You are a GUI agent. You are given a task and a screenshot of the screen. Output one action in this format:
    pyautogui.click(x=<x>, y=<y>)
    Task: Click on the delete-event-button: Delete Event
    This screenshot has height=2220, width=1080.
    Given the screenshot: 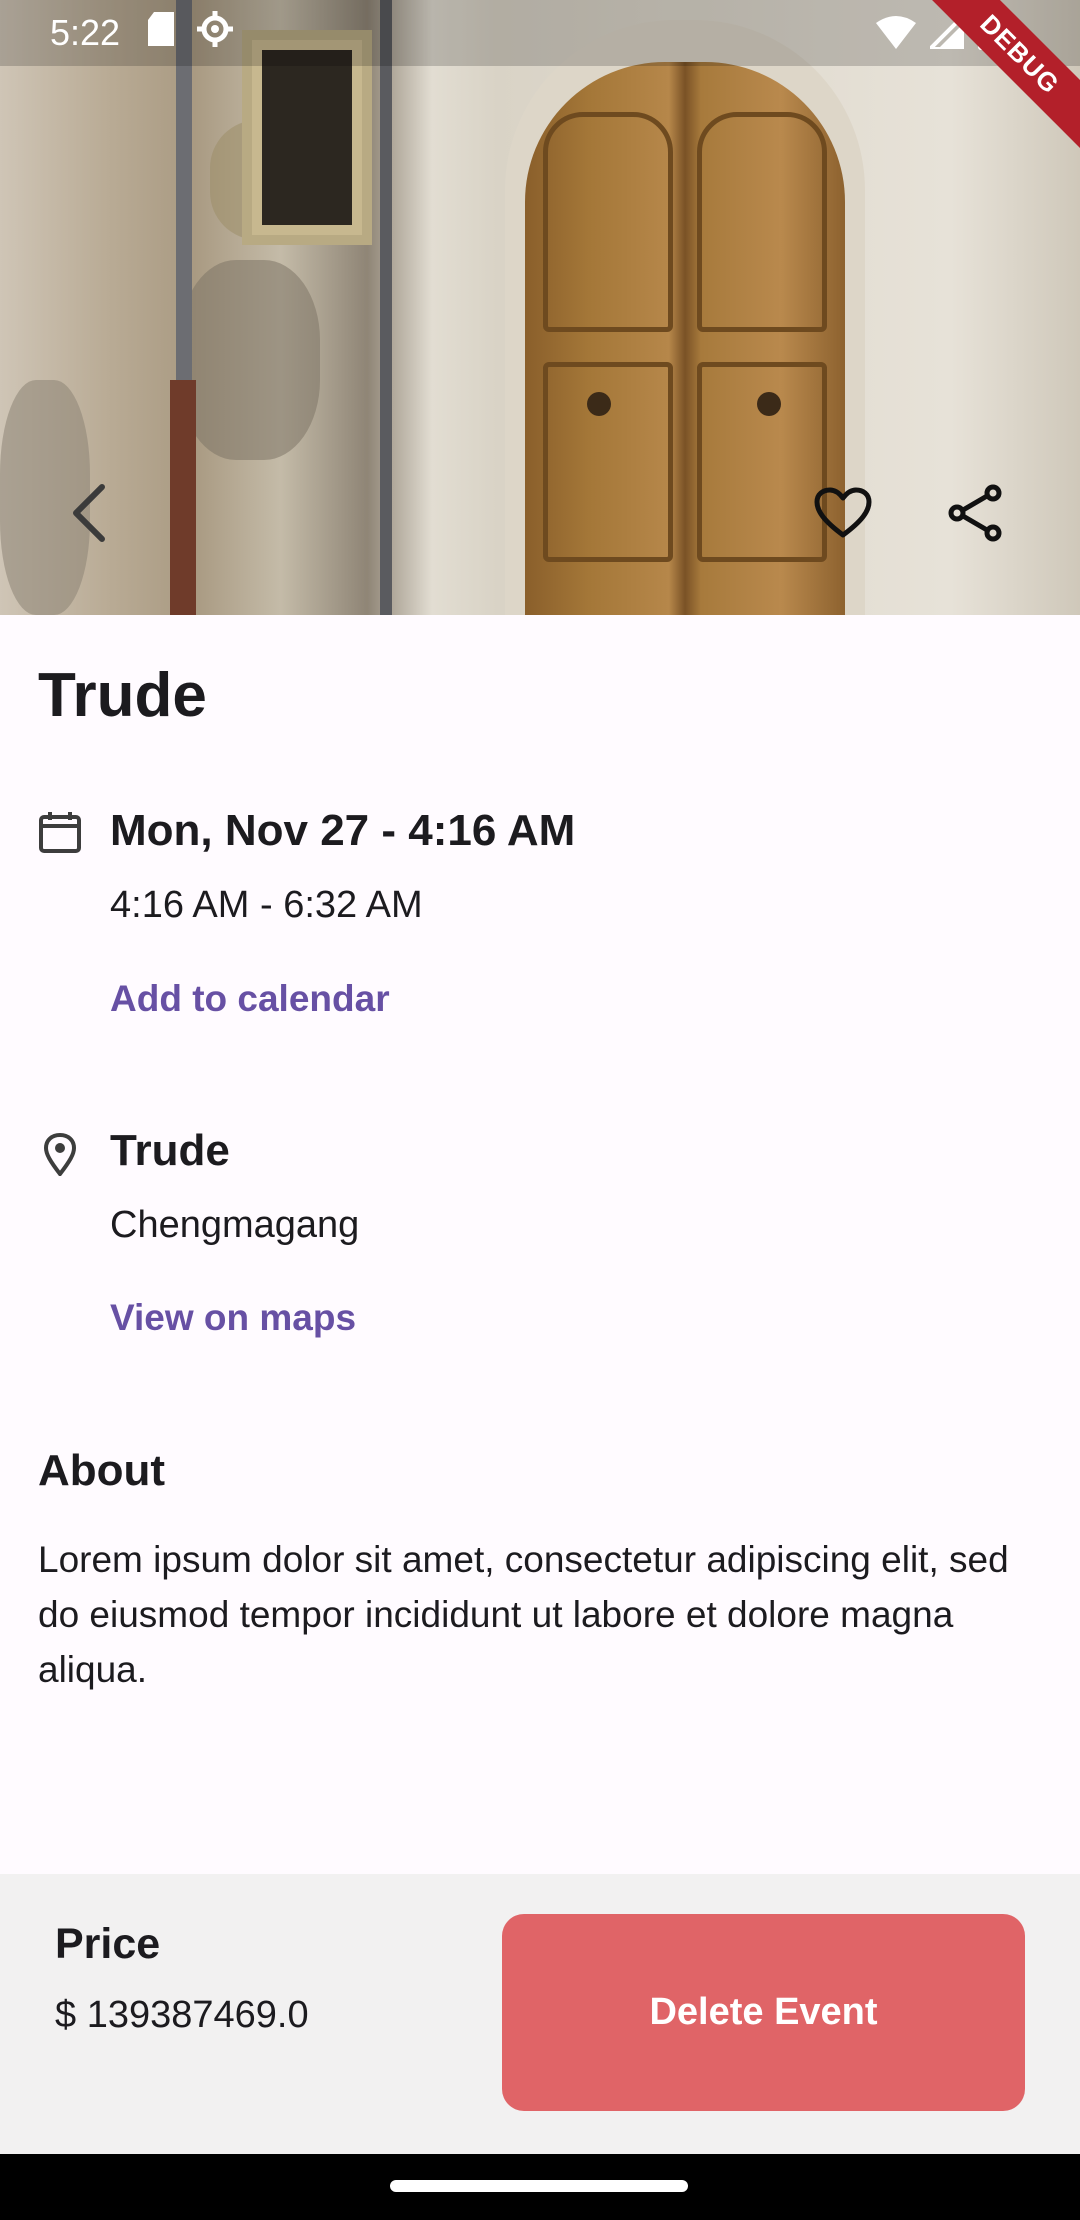 What is the action you would take?
    pyautogui.click(x=763, y=2012)
    